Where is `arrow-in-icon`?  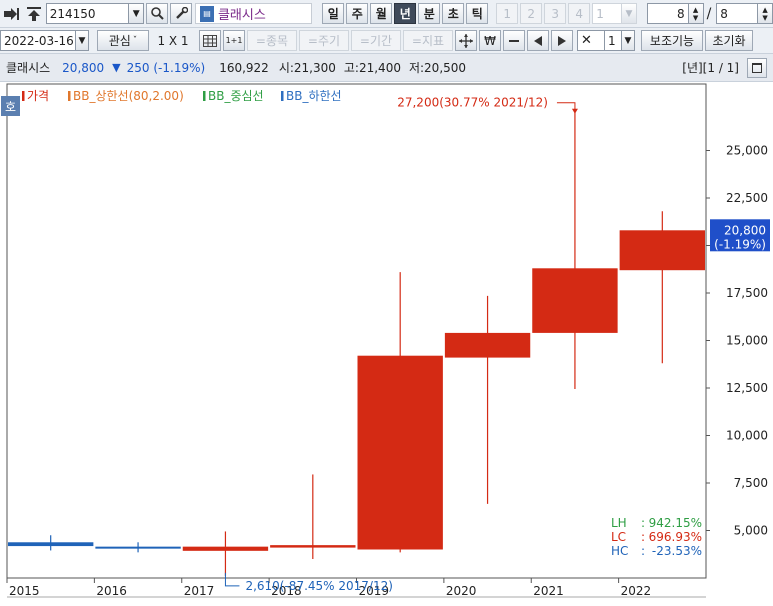
arrow-in-icon is located at coordinates (12, 13).